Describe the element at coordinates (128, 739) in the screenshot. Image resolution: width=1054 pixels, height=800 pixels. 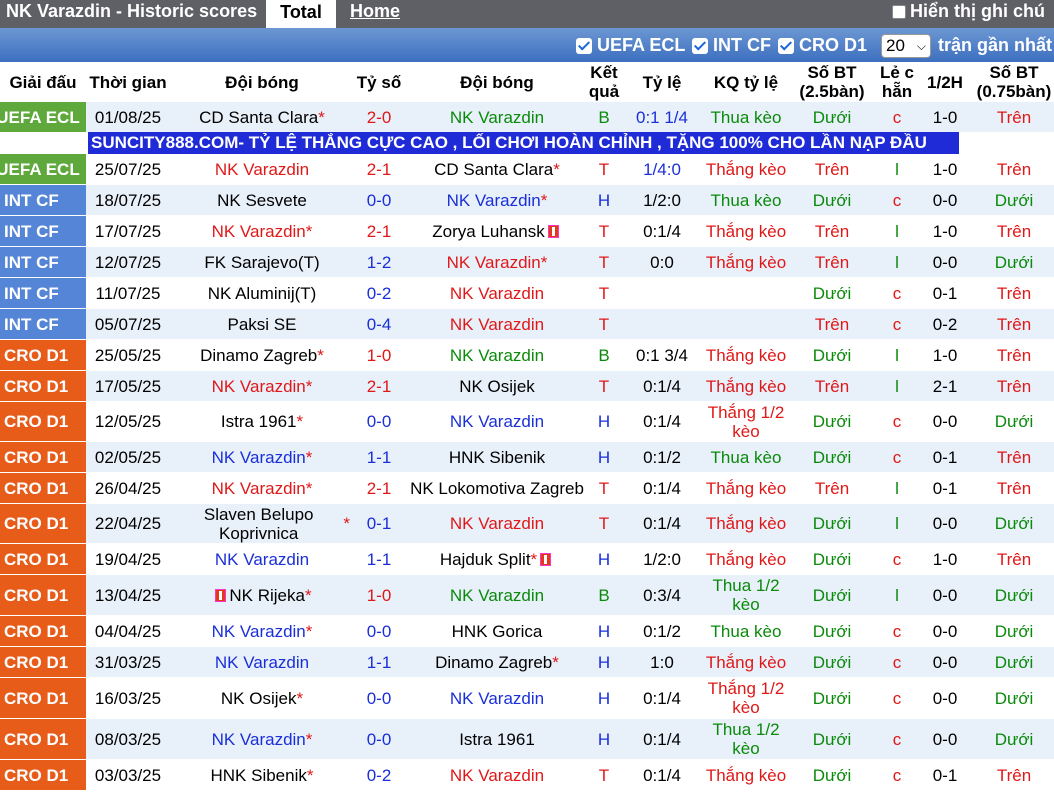
I see `match-date: 08/03/25` at that location.